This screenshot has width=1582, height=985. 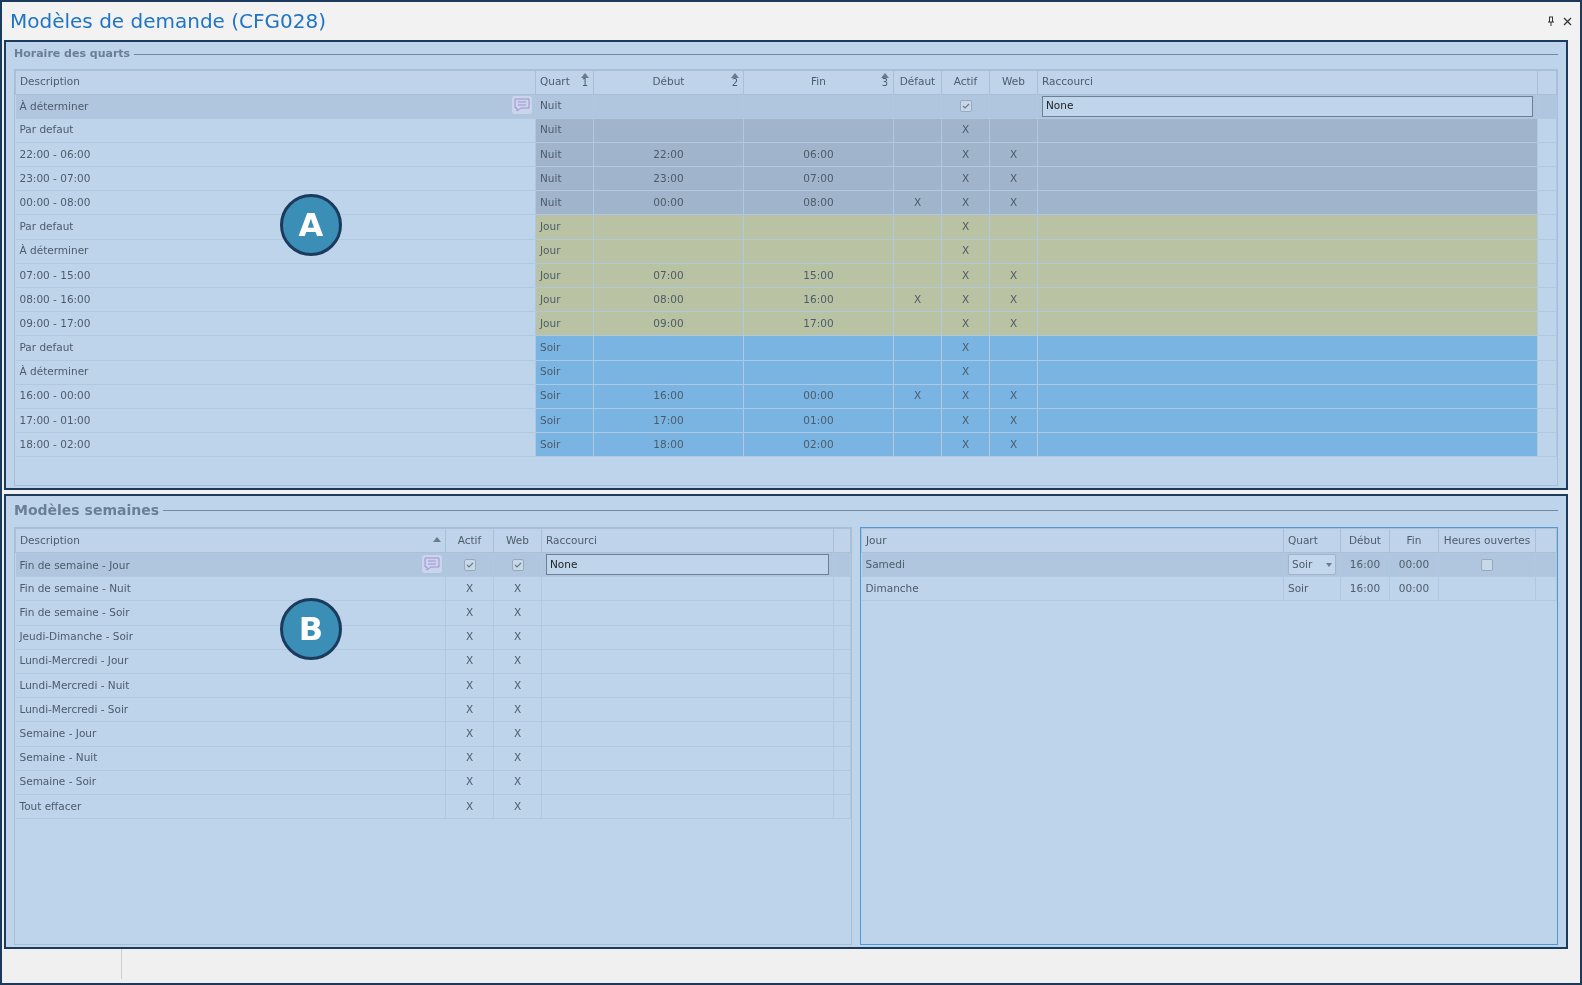 I want to click on table-cell: 23:00, so click(x=668, y=178).